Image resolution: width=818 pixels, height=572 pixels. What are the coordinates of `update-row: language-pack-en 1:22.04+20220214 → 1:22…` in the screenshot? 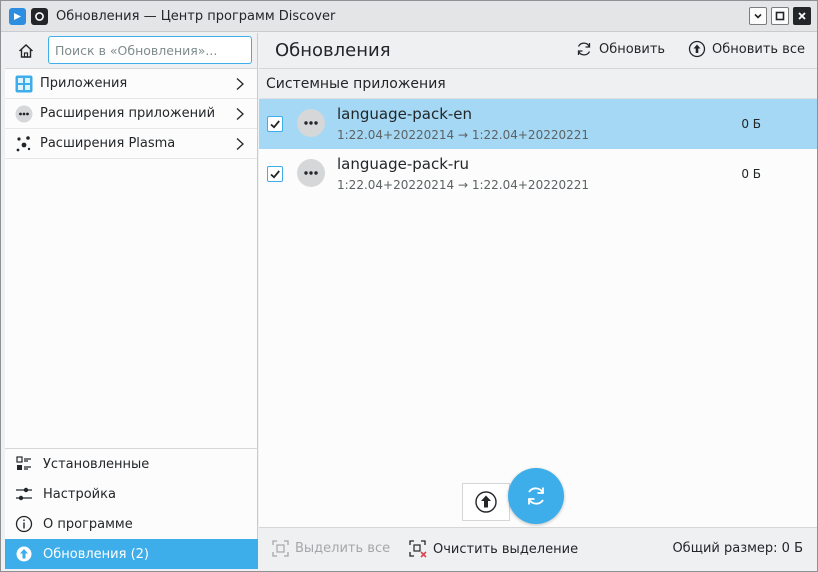 It's located at (538, 124).